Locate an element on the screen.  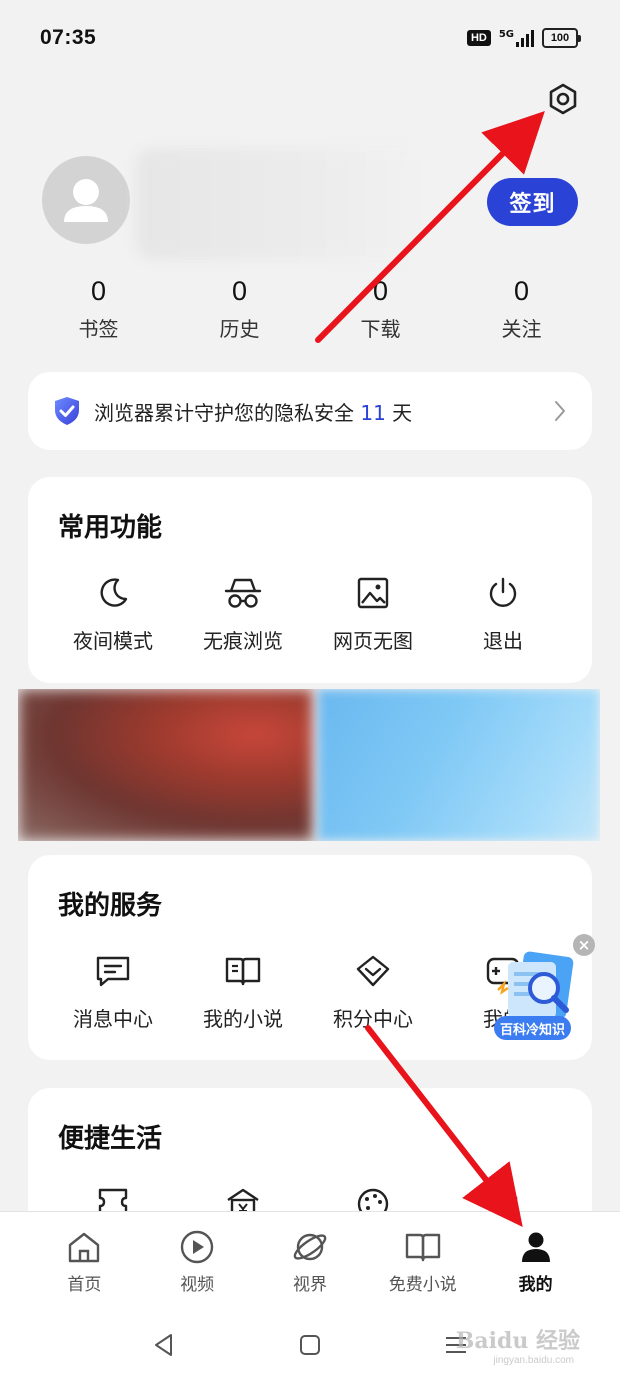
status-bar: 07:35 HD 5G 100 is located at coordinates (310, 38).